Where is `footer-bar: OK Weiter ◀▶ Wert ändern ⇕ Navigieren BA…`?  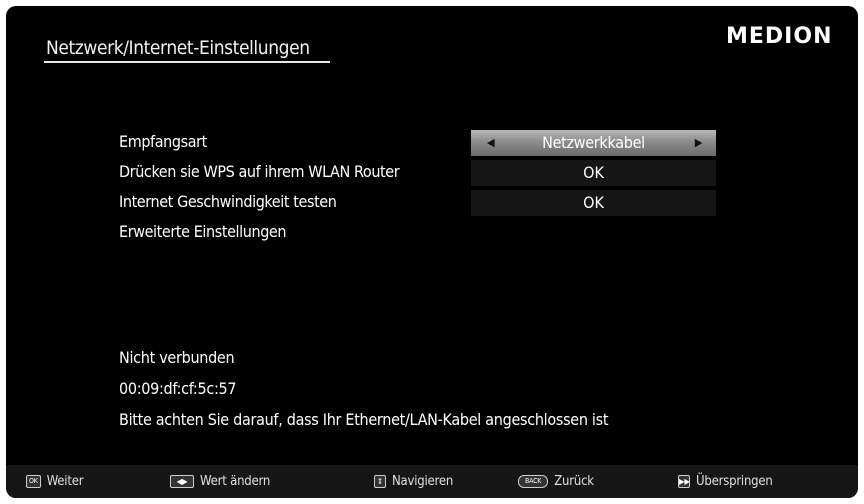 footer-bar: OK Weiter ◀▶ Wert ändern ⇕ Navigieren BA… is located at coordinates (432, 481).